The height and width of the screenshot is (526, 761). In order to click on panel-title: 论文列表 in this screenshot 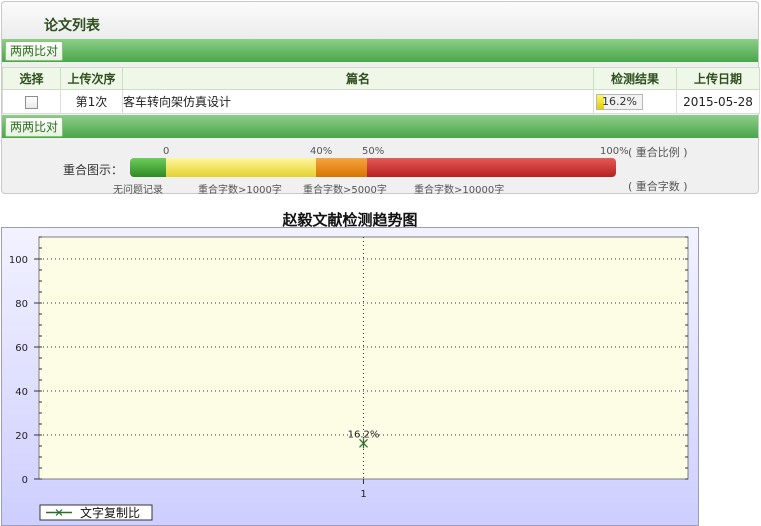, I will do `click(72, 26)`.